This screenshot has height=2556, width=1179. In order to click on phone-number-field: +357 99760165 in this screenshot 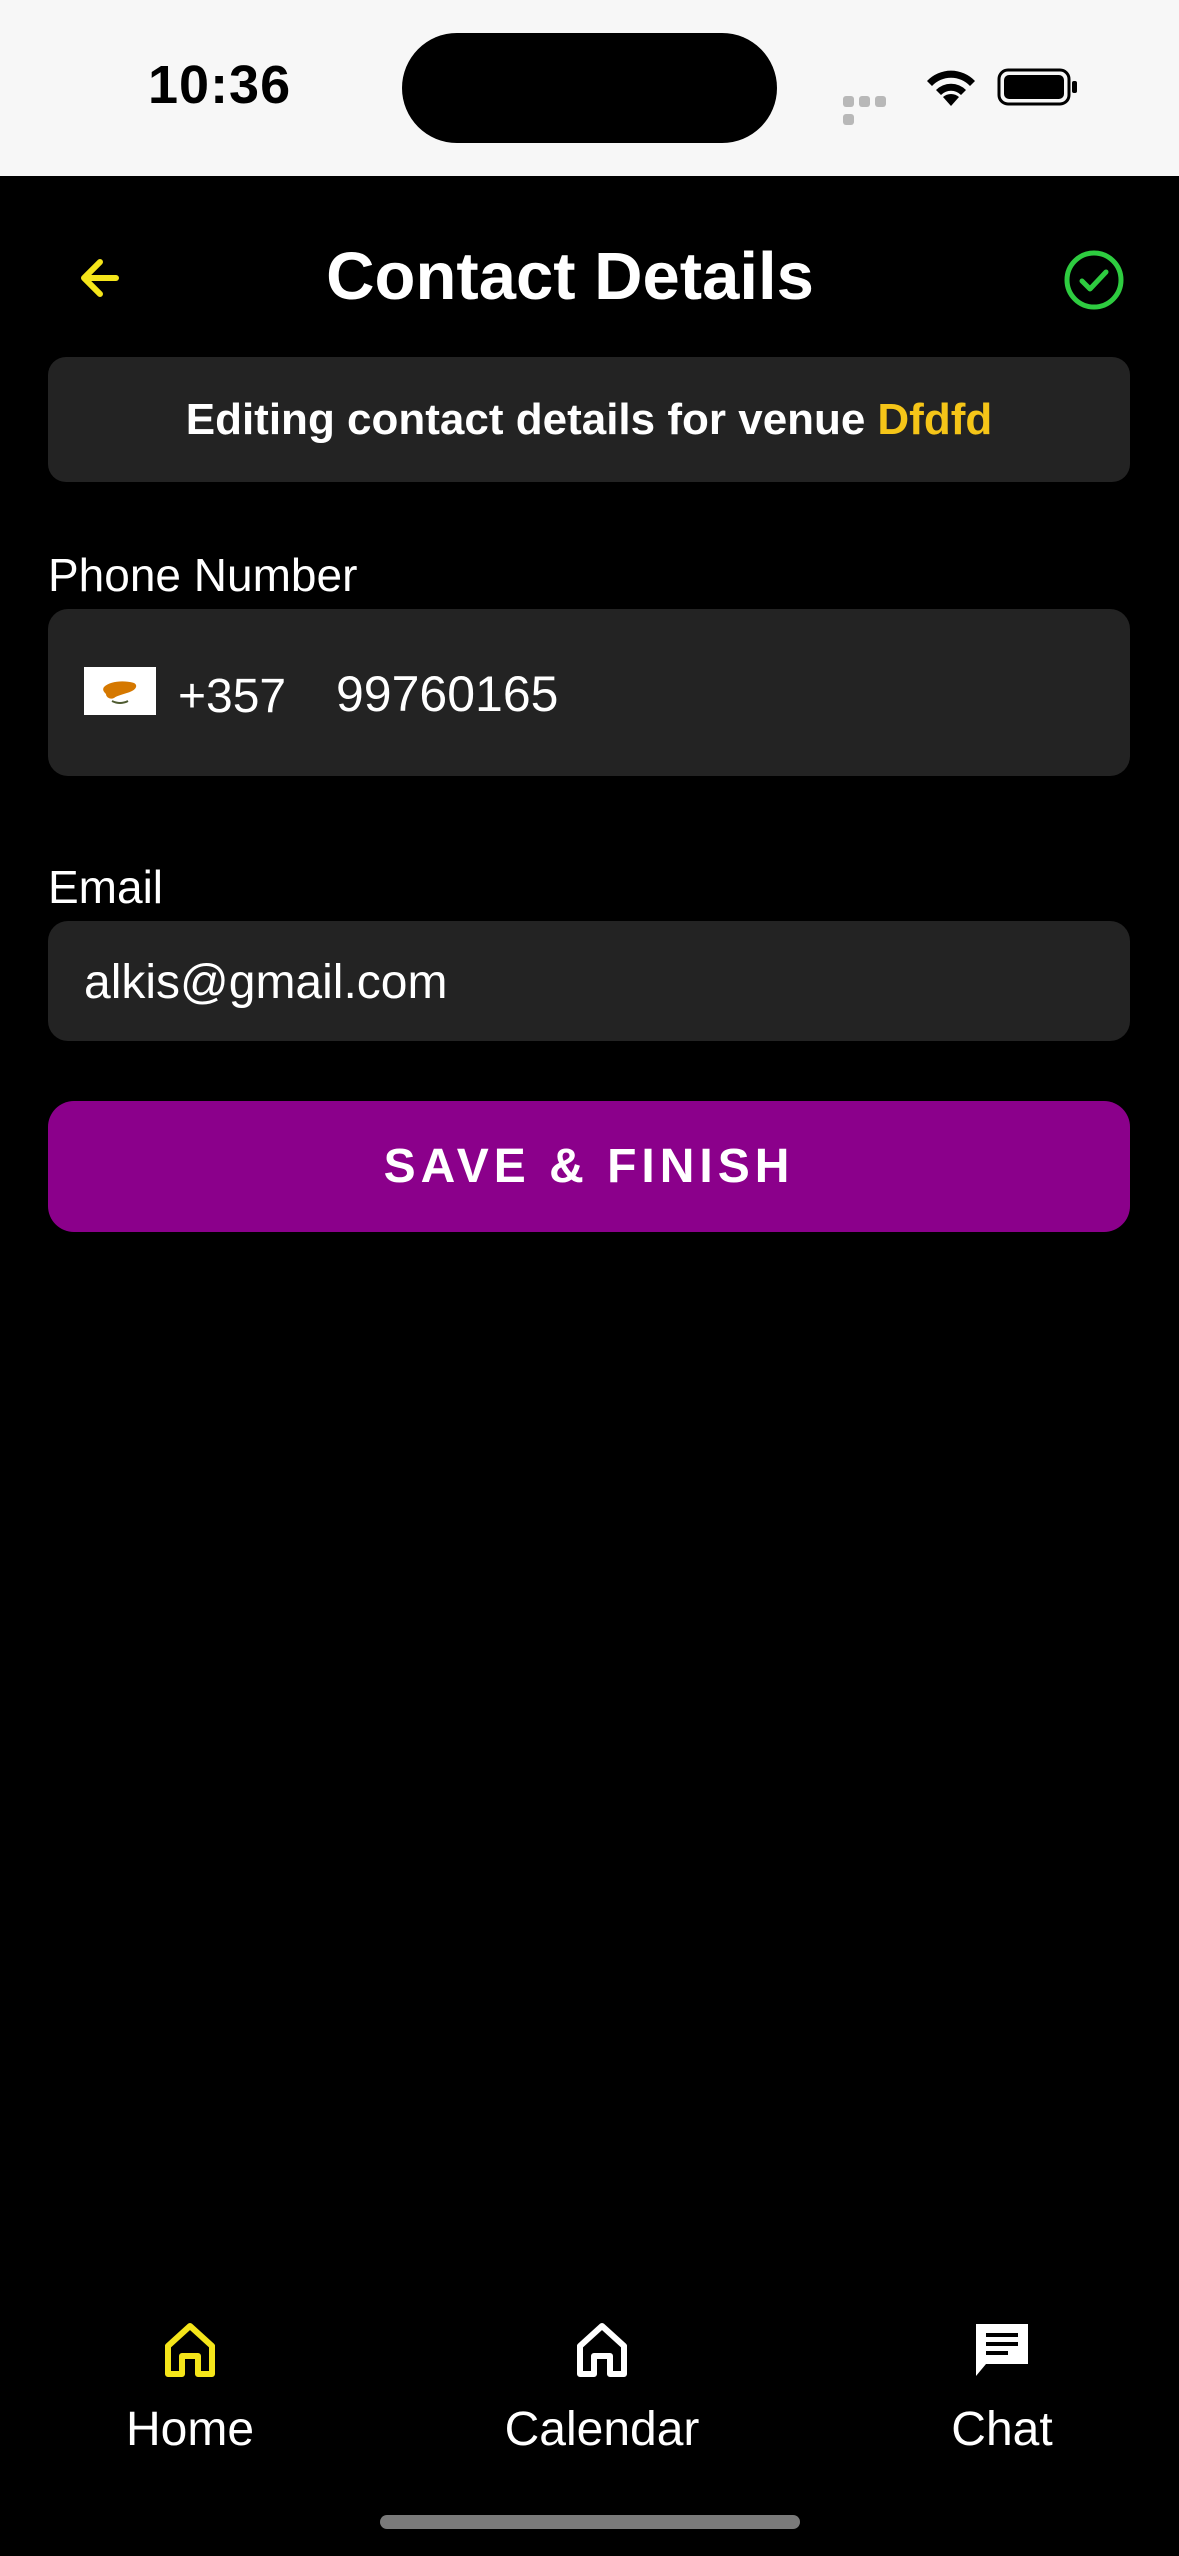, I will do `click(589, 692)`.